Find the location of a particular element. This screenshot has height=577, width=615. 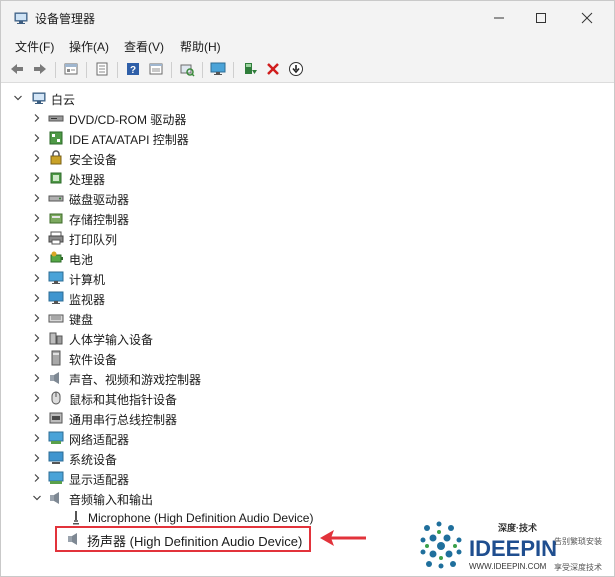

red-arrow-icon is located at coordinates (343, 539).